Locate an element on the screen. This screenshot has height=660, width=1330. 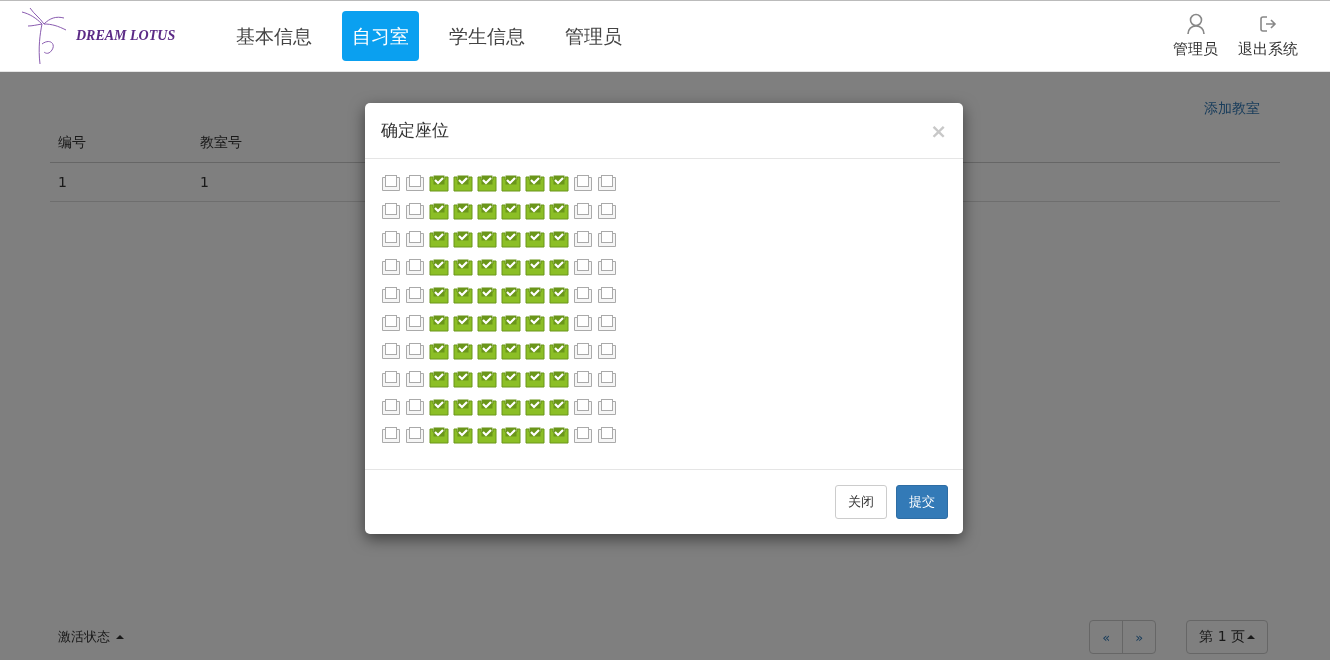
header-action-label: 管理员 is located at coordinates (1195, 49).